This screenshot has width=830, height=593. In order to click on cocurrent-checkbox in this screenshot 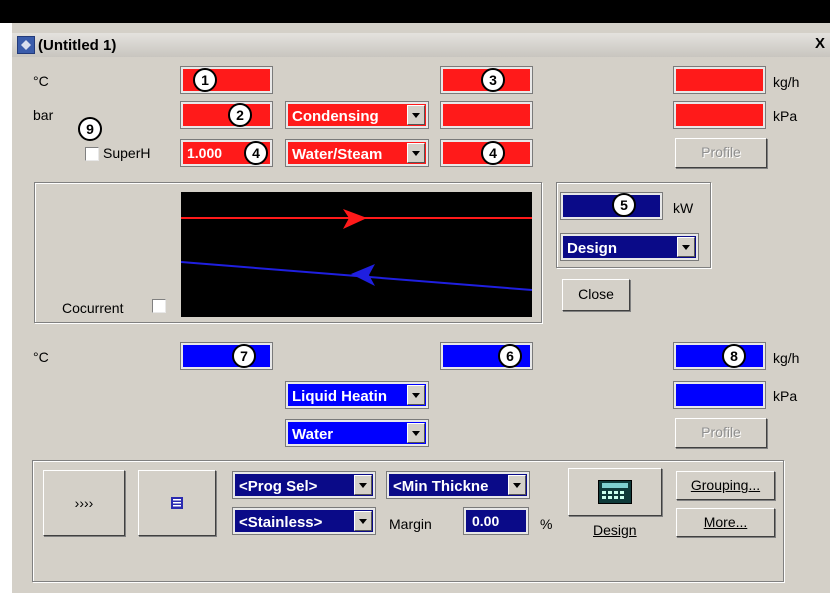, I will do `click(159, 306)`.